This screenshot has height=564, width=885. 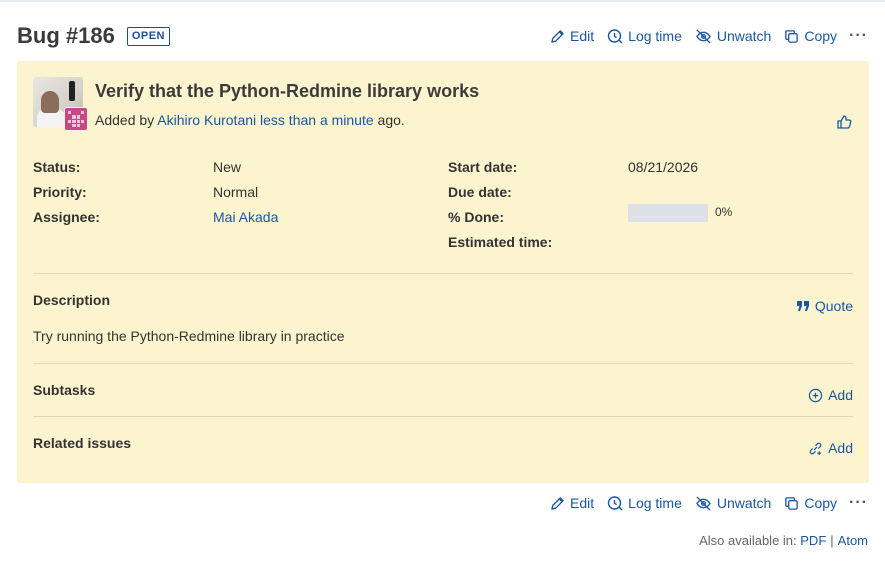 I want to click on status-value: New, so click(x=227, y=167).